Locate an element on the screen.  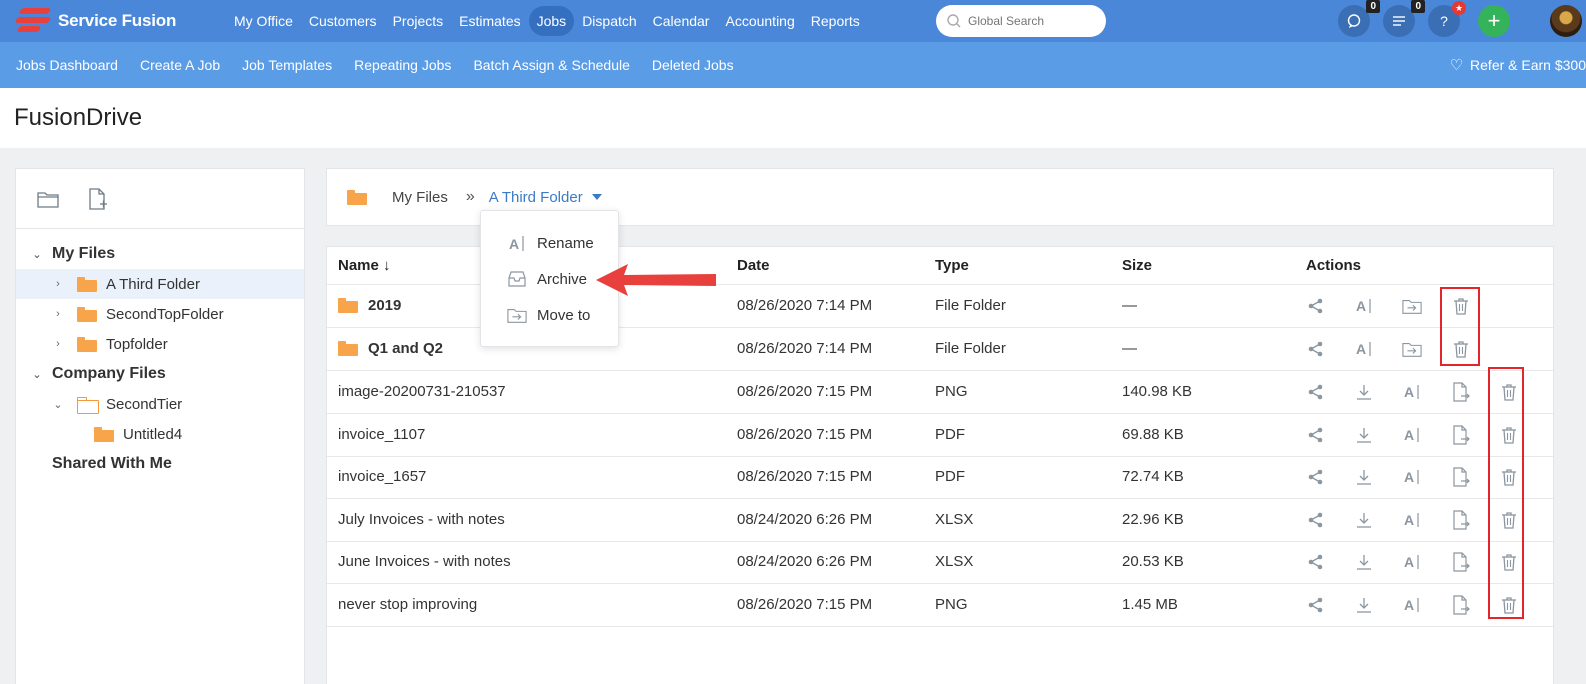
type-column-header: Type is located at coordinates (952, 265).